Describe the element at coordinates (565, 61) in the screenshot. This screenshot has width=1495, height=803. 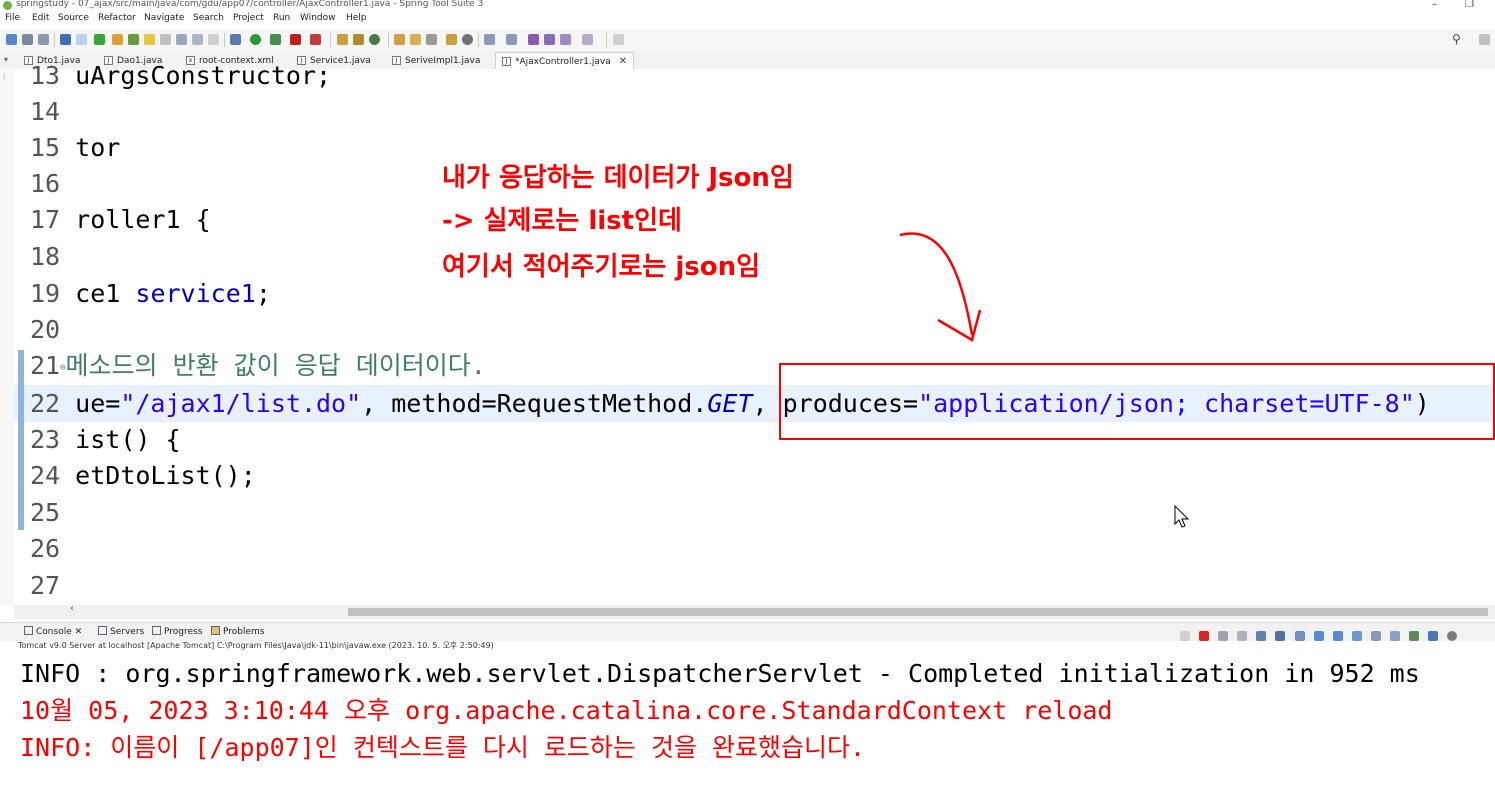
I see `tab-ajaxcontroller1: J *AjaxController1.java ✕` at that location.